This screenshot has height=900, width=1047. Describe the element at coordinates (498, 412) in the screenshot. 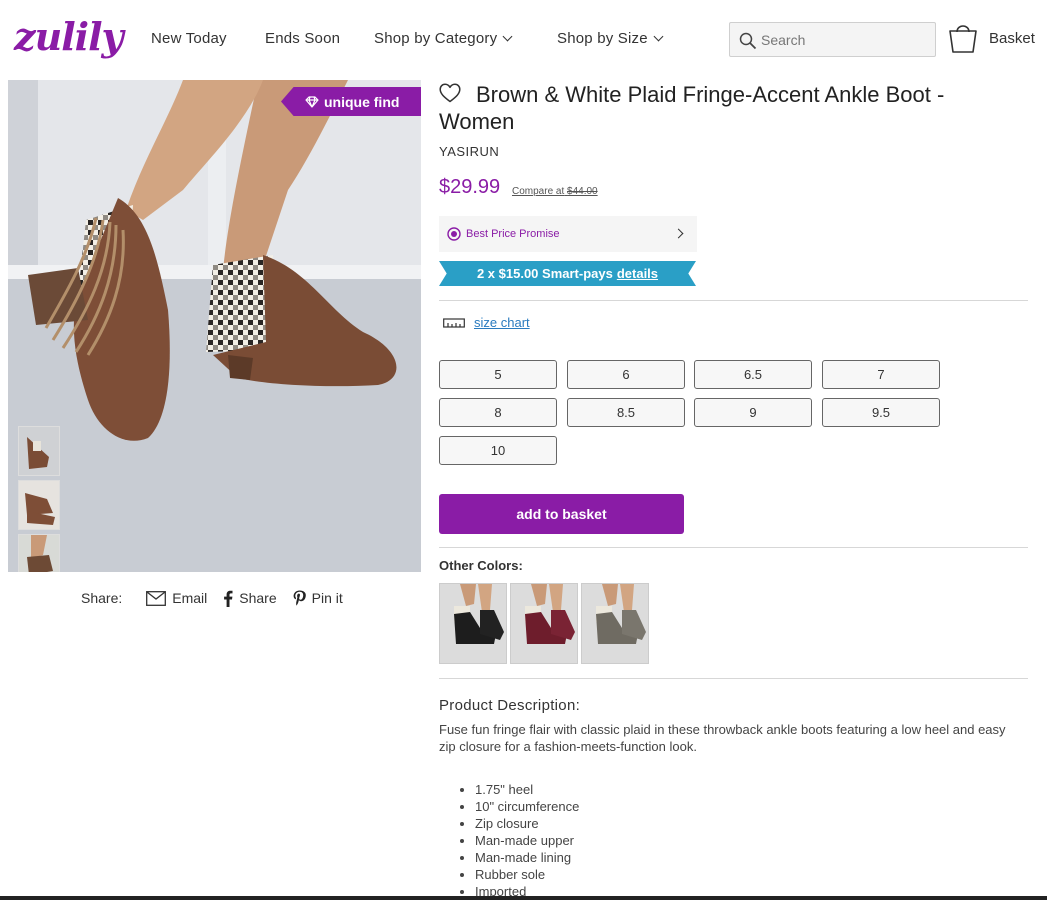

I see `size-option-8: 8` at that location.